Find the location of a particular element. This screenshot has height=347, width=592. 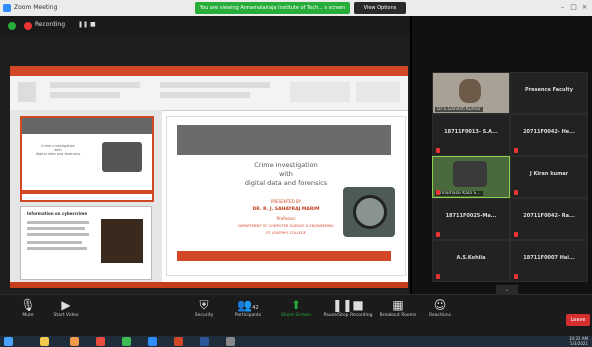

windows-taskbar: 10:22 AM 5/3/2021 is located at coordinates (296, 341).